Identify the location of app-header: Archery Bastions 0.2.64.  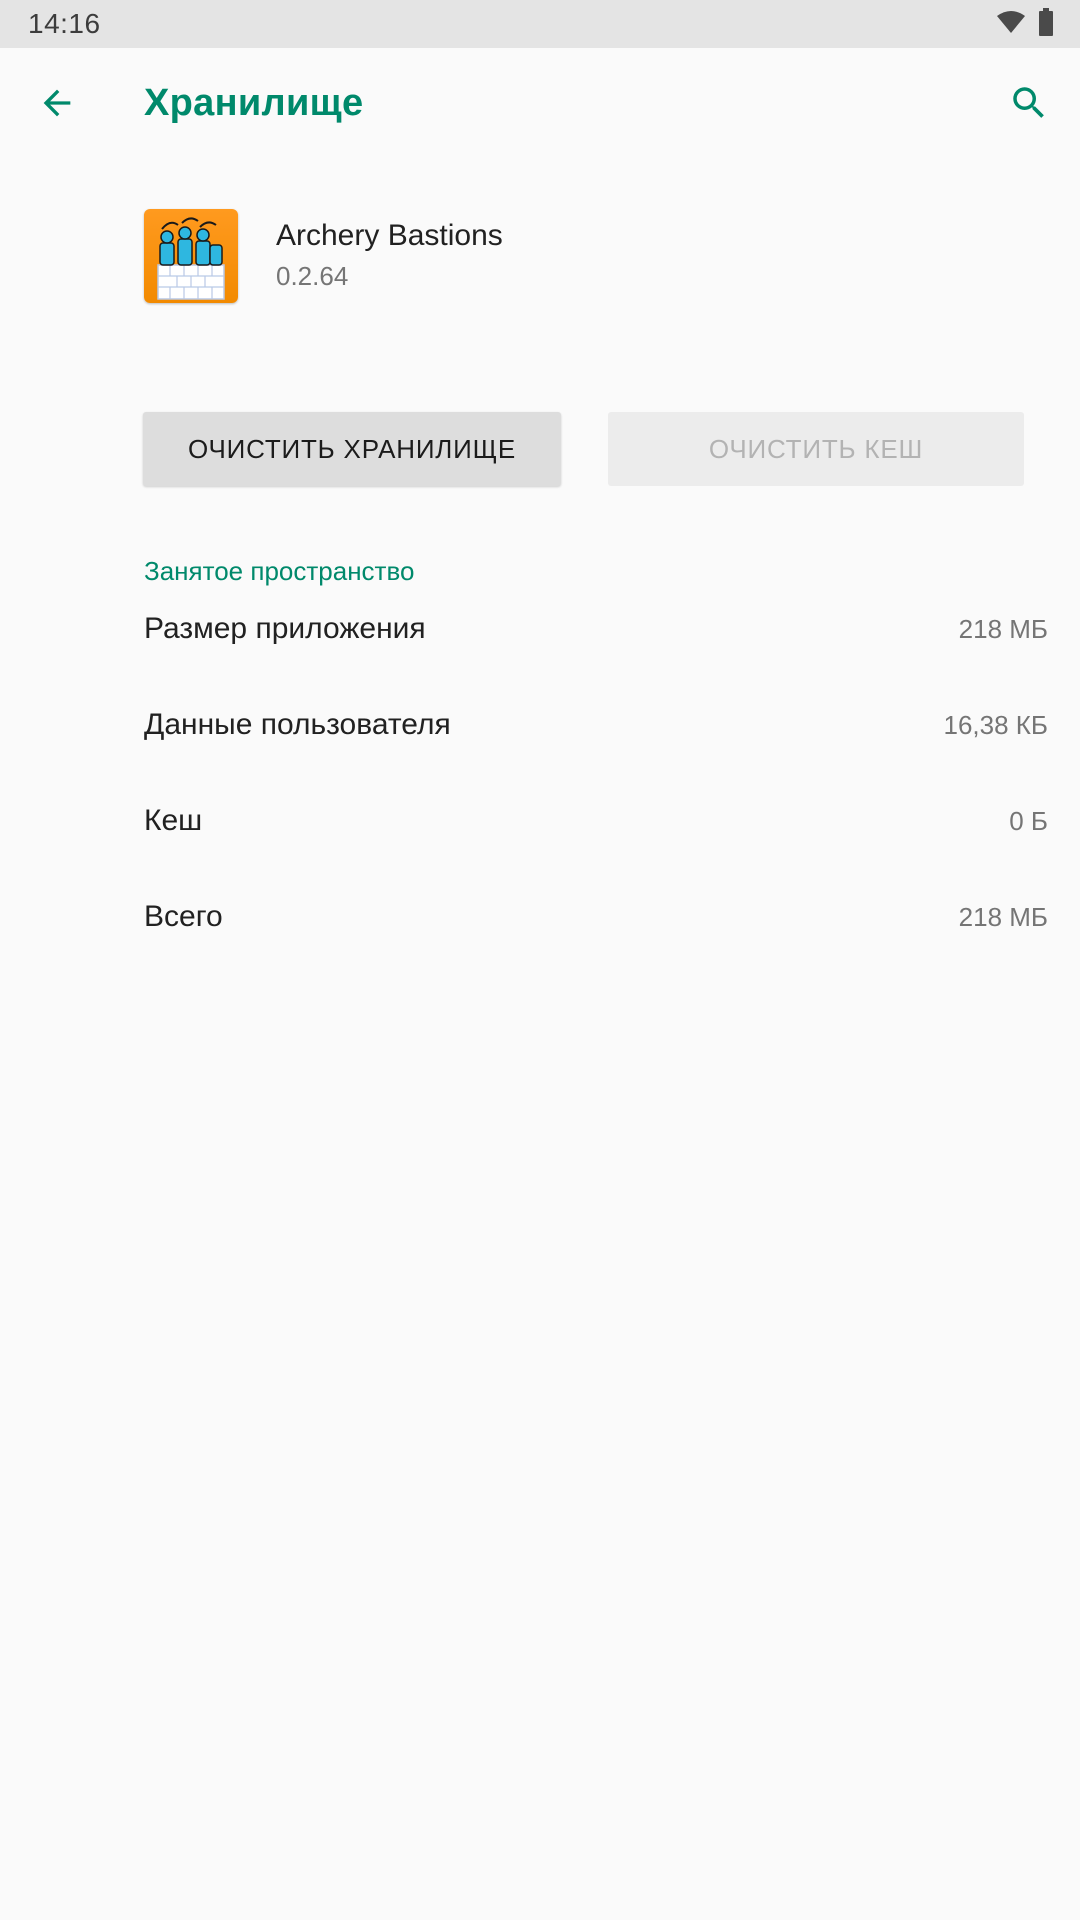
(323, 256).